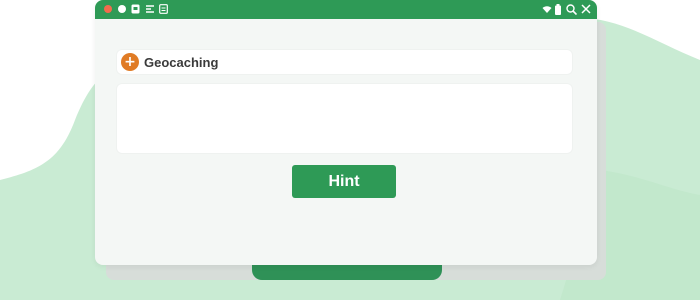 This screenshot has height=300, width=700. Describe the element at coordinates (130, 62) in the screenshot. I see `plus-icon: +` at that location.